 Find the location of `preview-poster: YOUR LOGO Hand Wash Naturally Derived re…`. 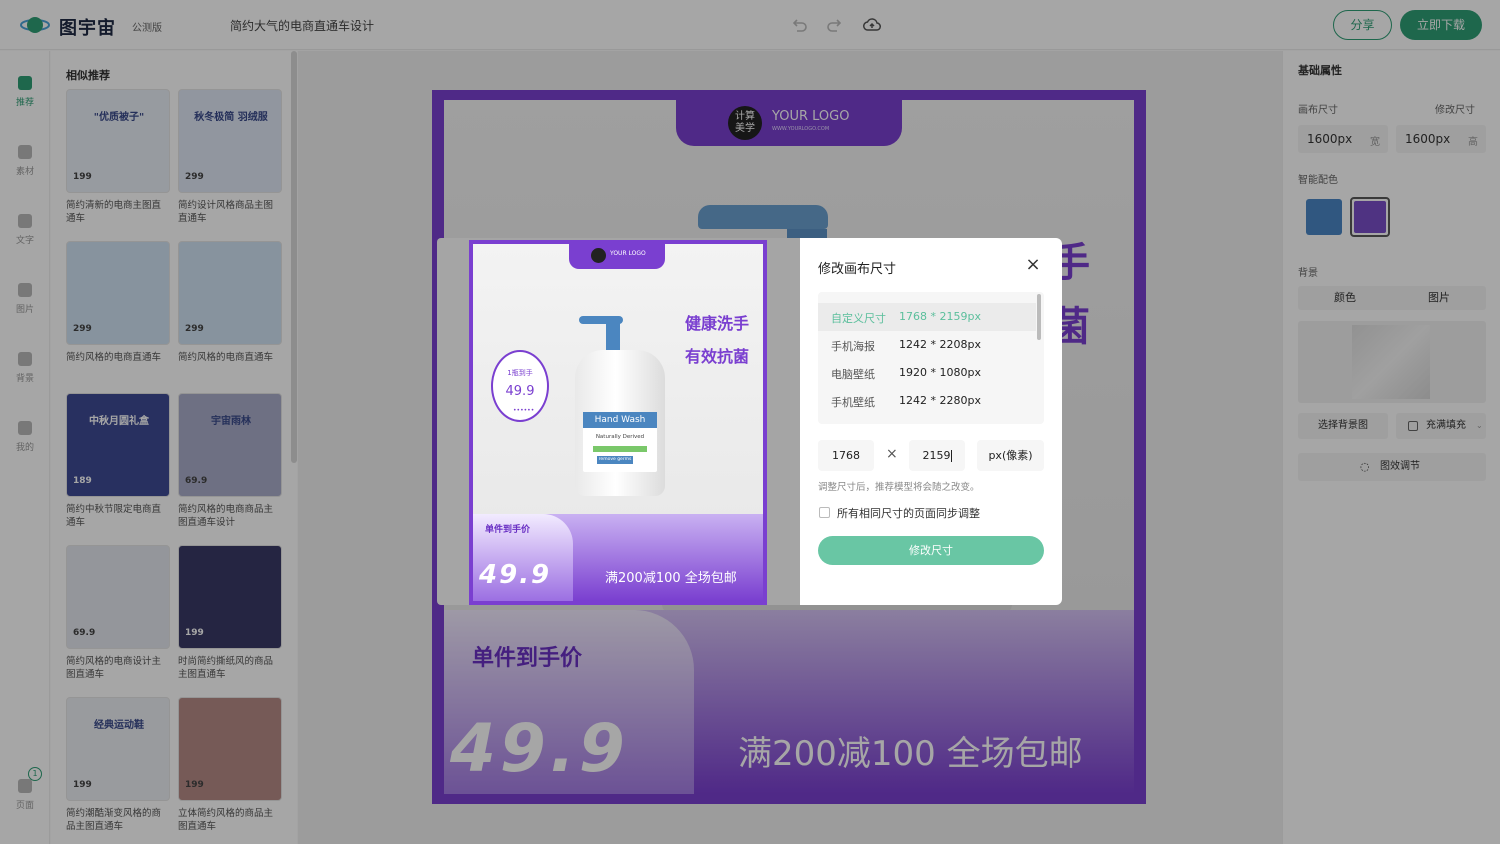

preview-poster: YOUR LOGO Hand Wash Naturally Derived re… is located at coordinates (618, 422).